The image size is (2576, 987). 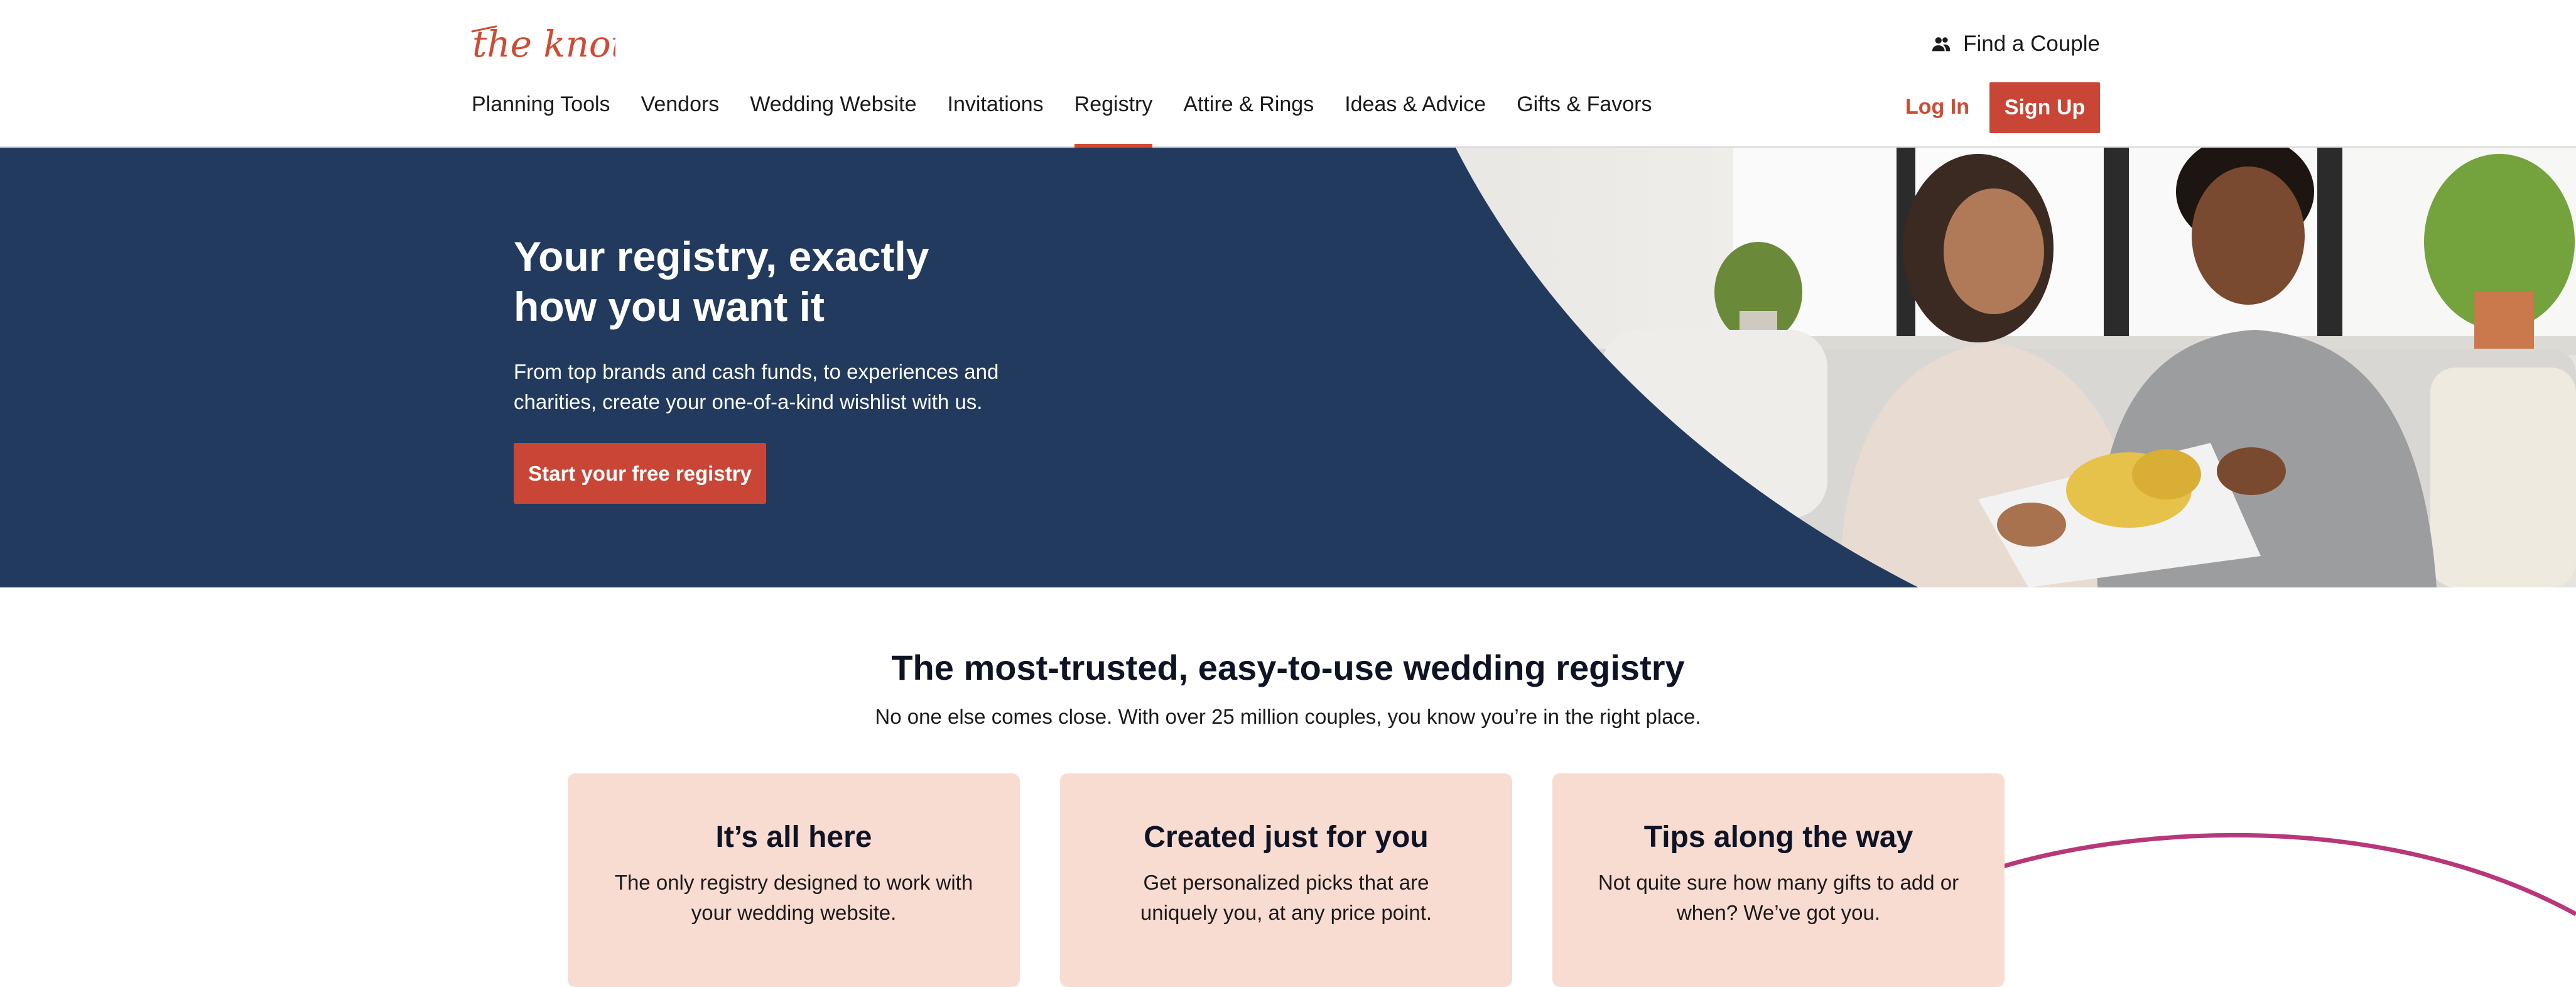 I want to click on the-knot-logo: the knot, so click(x=543, y=44).